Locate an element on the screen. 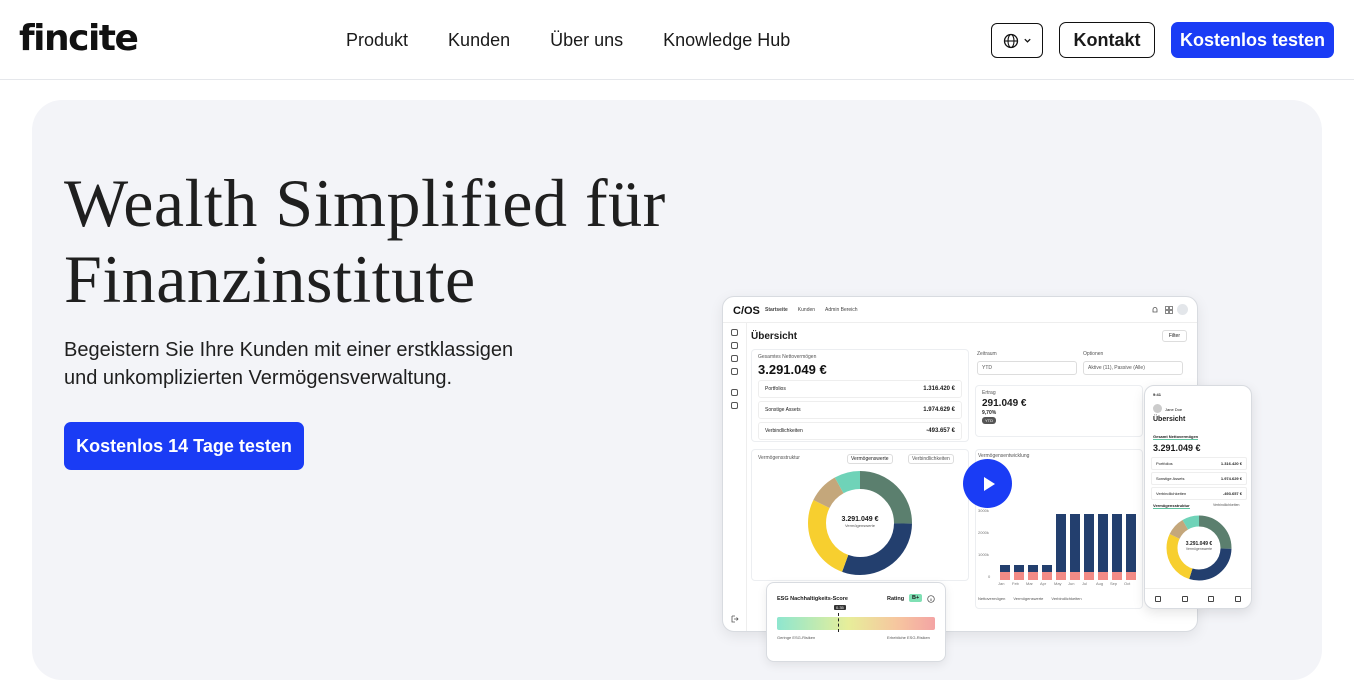 The image size is (1366, 680). phone-net-value: 3.291.049 € is located at coordinates (1177, 448).